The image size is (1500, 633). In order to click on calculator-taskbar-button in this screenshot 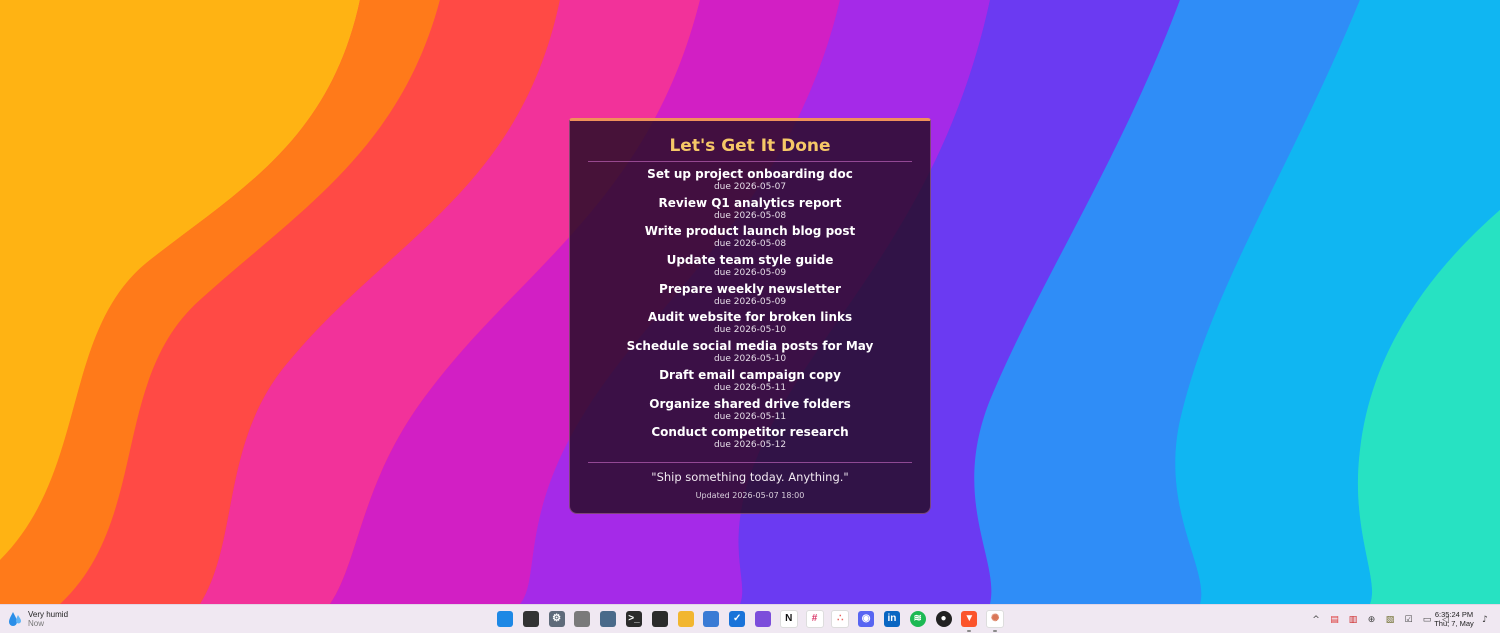, I will do `click(608, 619)`.